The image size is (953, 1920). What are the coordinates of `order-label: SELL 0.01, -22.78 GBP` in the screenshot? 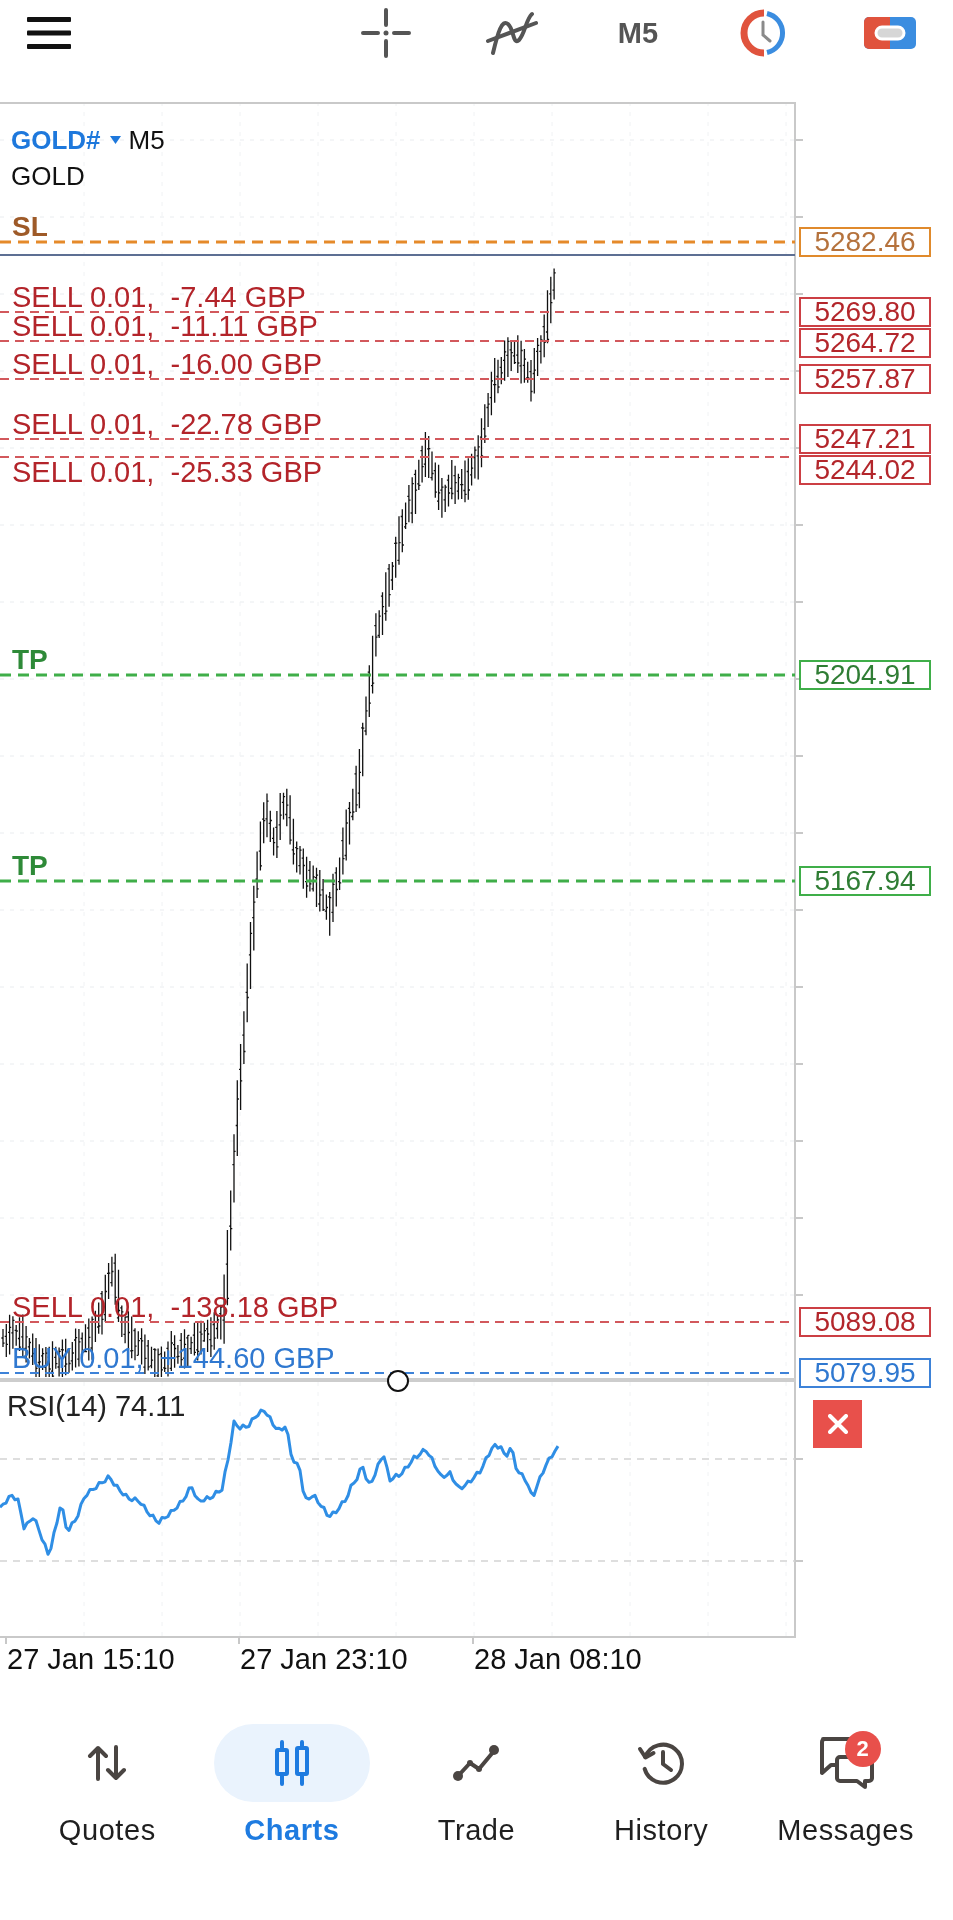 It's located at (167, 424).